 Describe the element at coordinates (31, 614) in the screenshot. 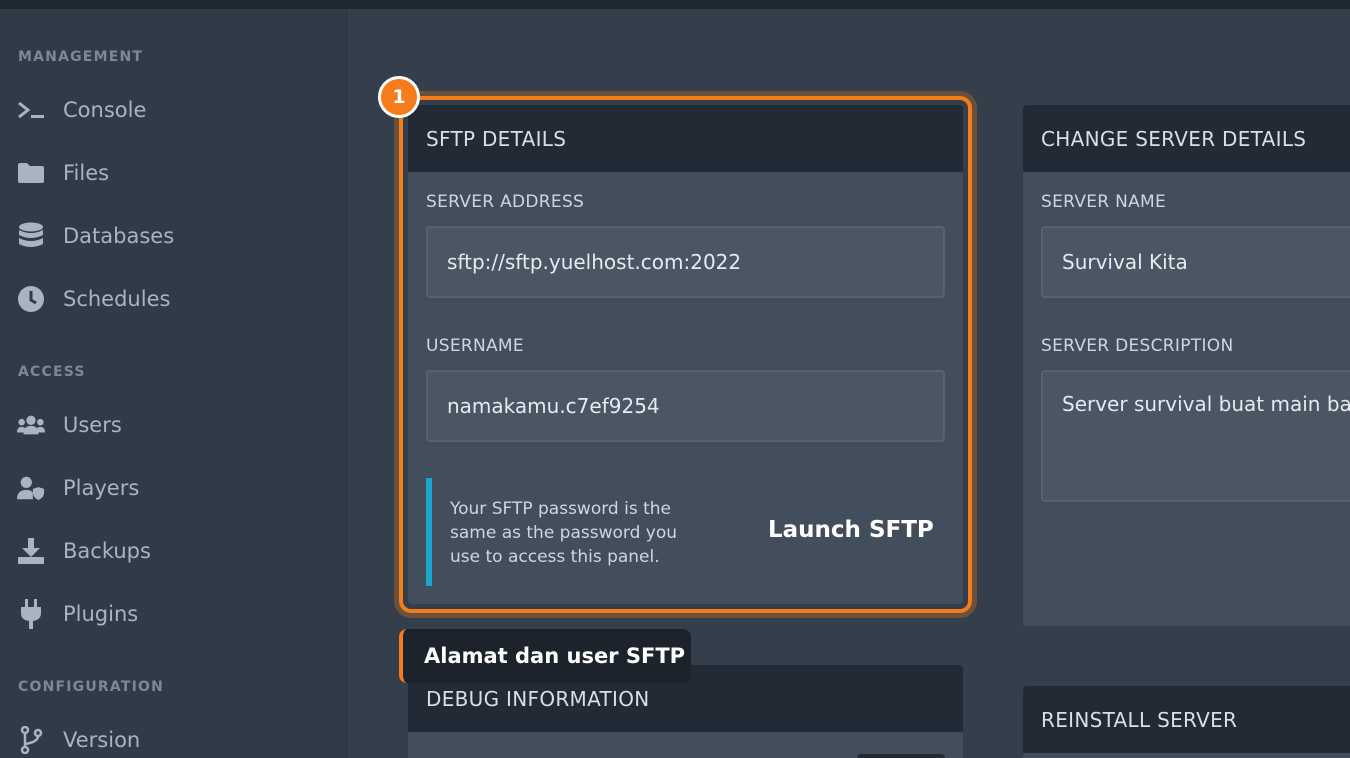

I see `plug-icon` at that location.